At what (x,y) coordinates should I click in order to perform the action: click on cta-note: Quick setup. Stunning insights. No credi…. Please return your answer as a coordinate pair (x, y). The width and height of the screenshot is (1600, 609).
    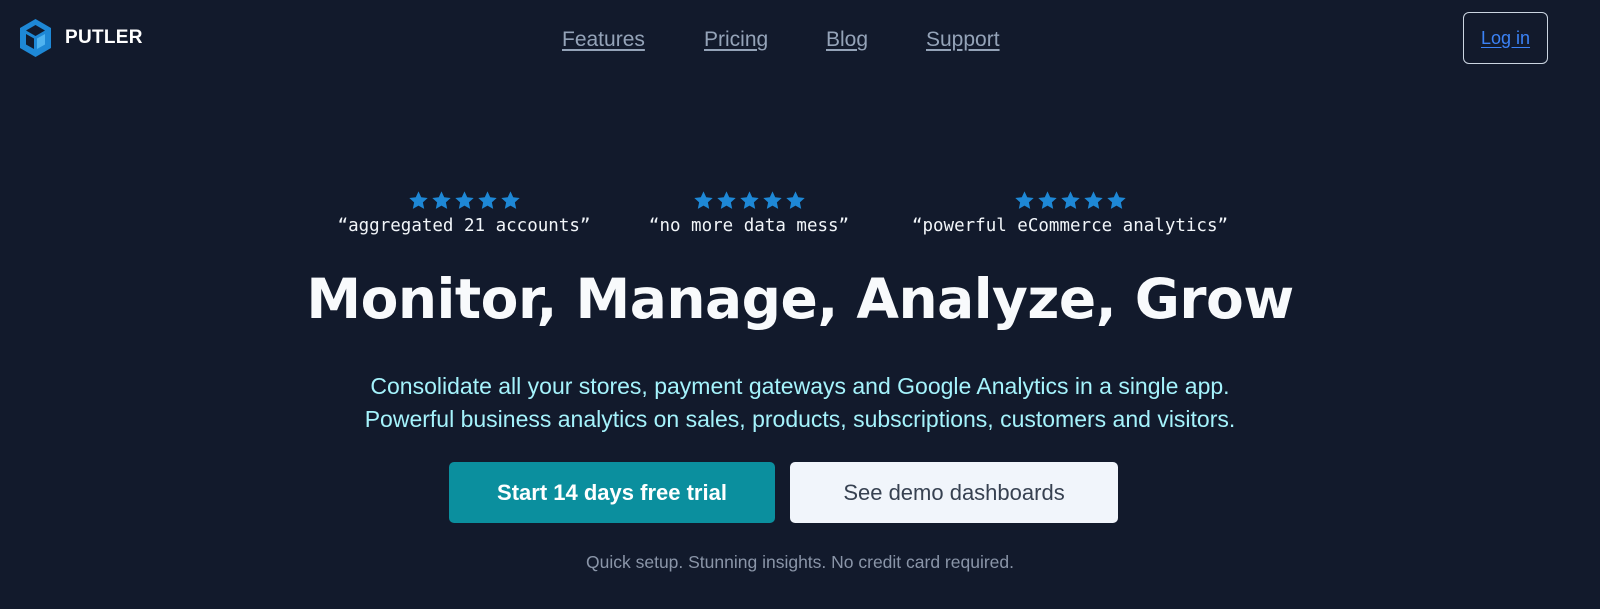
    Looking at the image, I should click on (800, 562).